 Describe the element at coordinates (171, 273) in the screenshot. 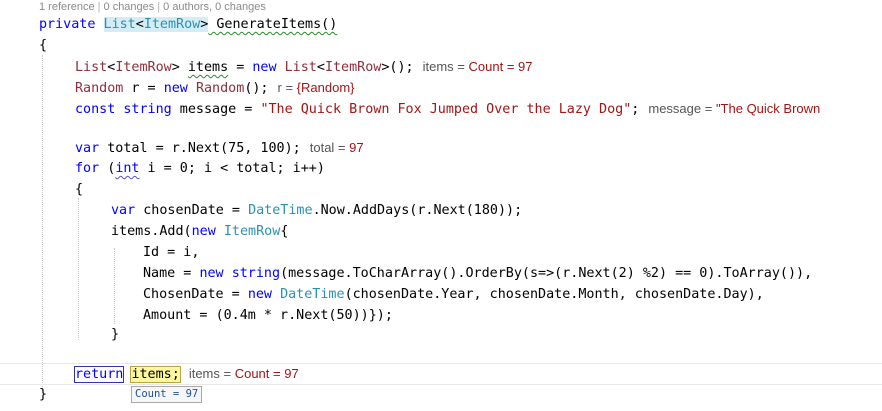

I see `code-text: Name =` at that location.